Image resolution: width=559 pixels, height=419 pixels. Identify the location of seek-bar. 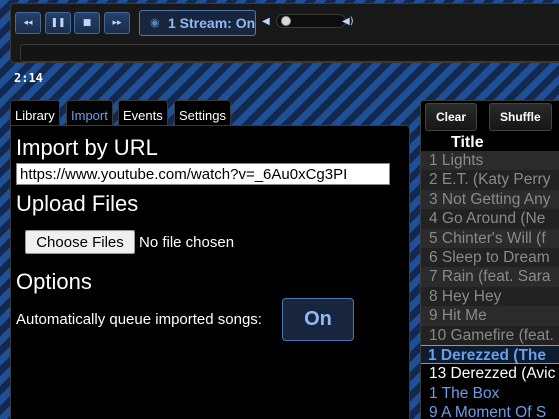
(289, 53).